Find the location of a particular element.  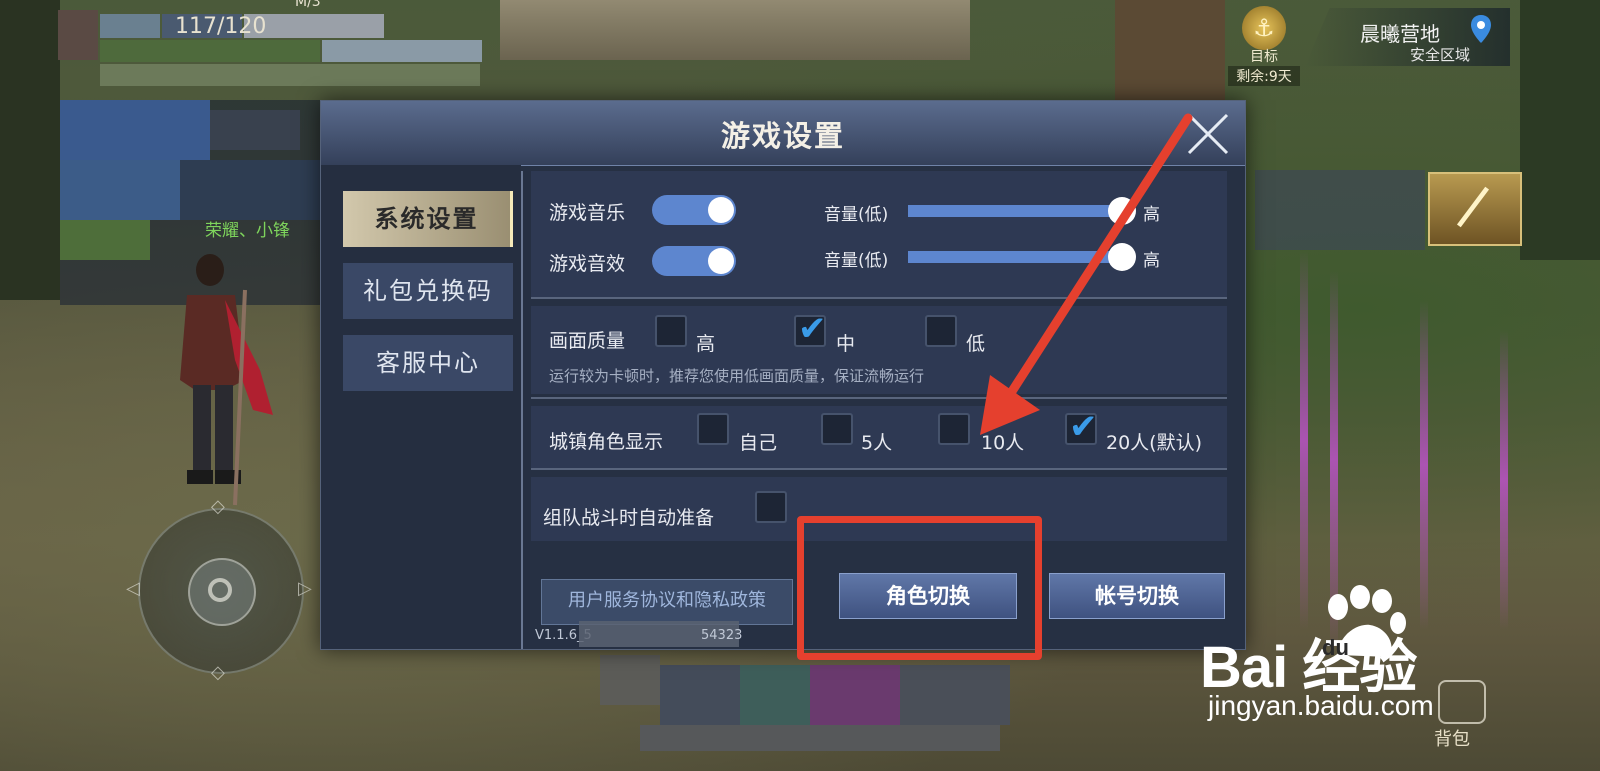

bottom-item-bar is located at coordinates (810, 700).